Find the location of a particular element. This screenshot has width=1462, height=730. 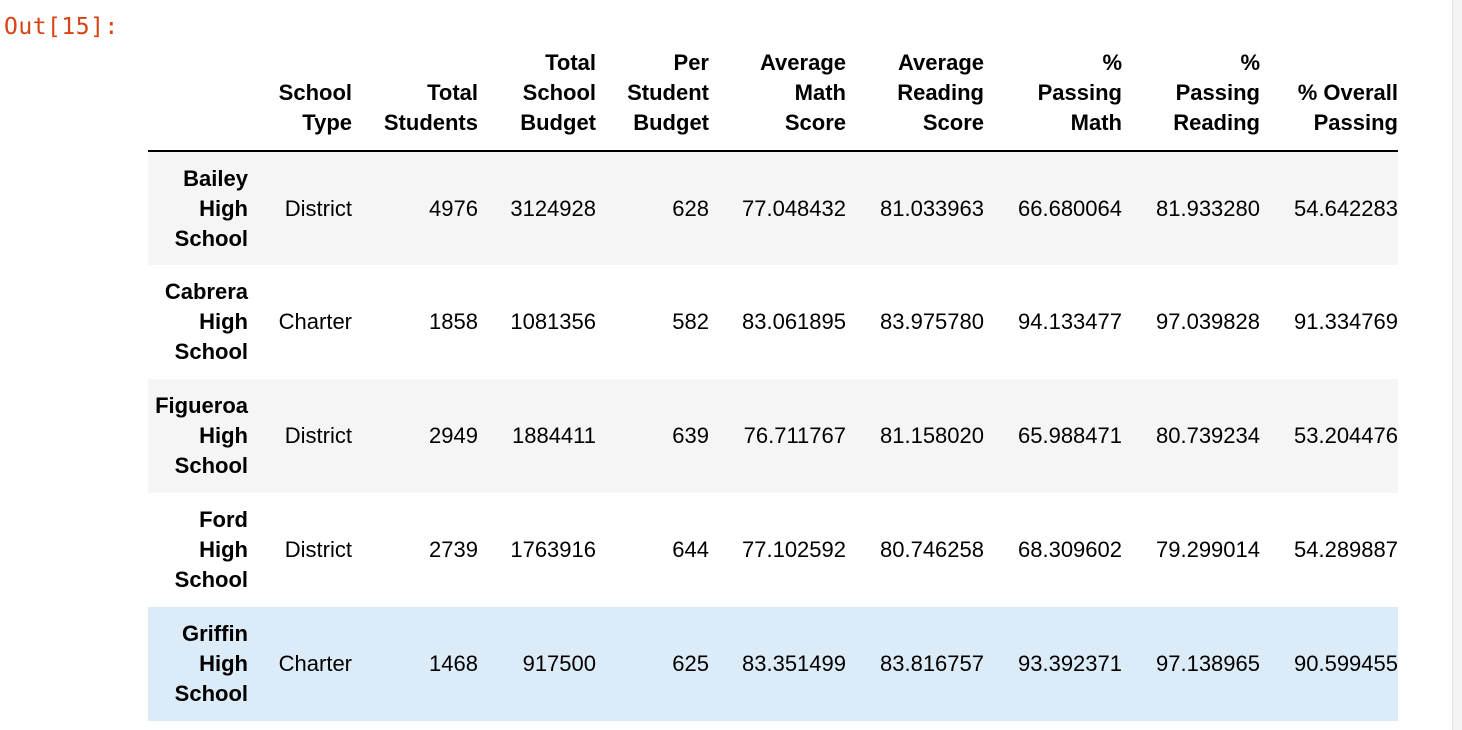

column-header-total-students: Total Students is located at coordinates (415, 98).